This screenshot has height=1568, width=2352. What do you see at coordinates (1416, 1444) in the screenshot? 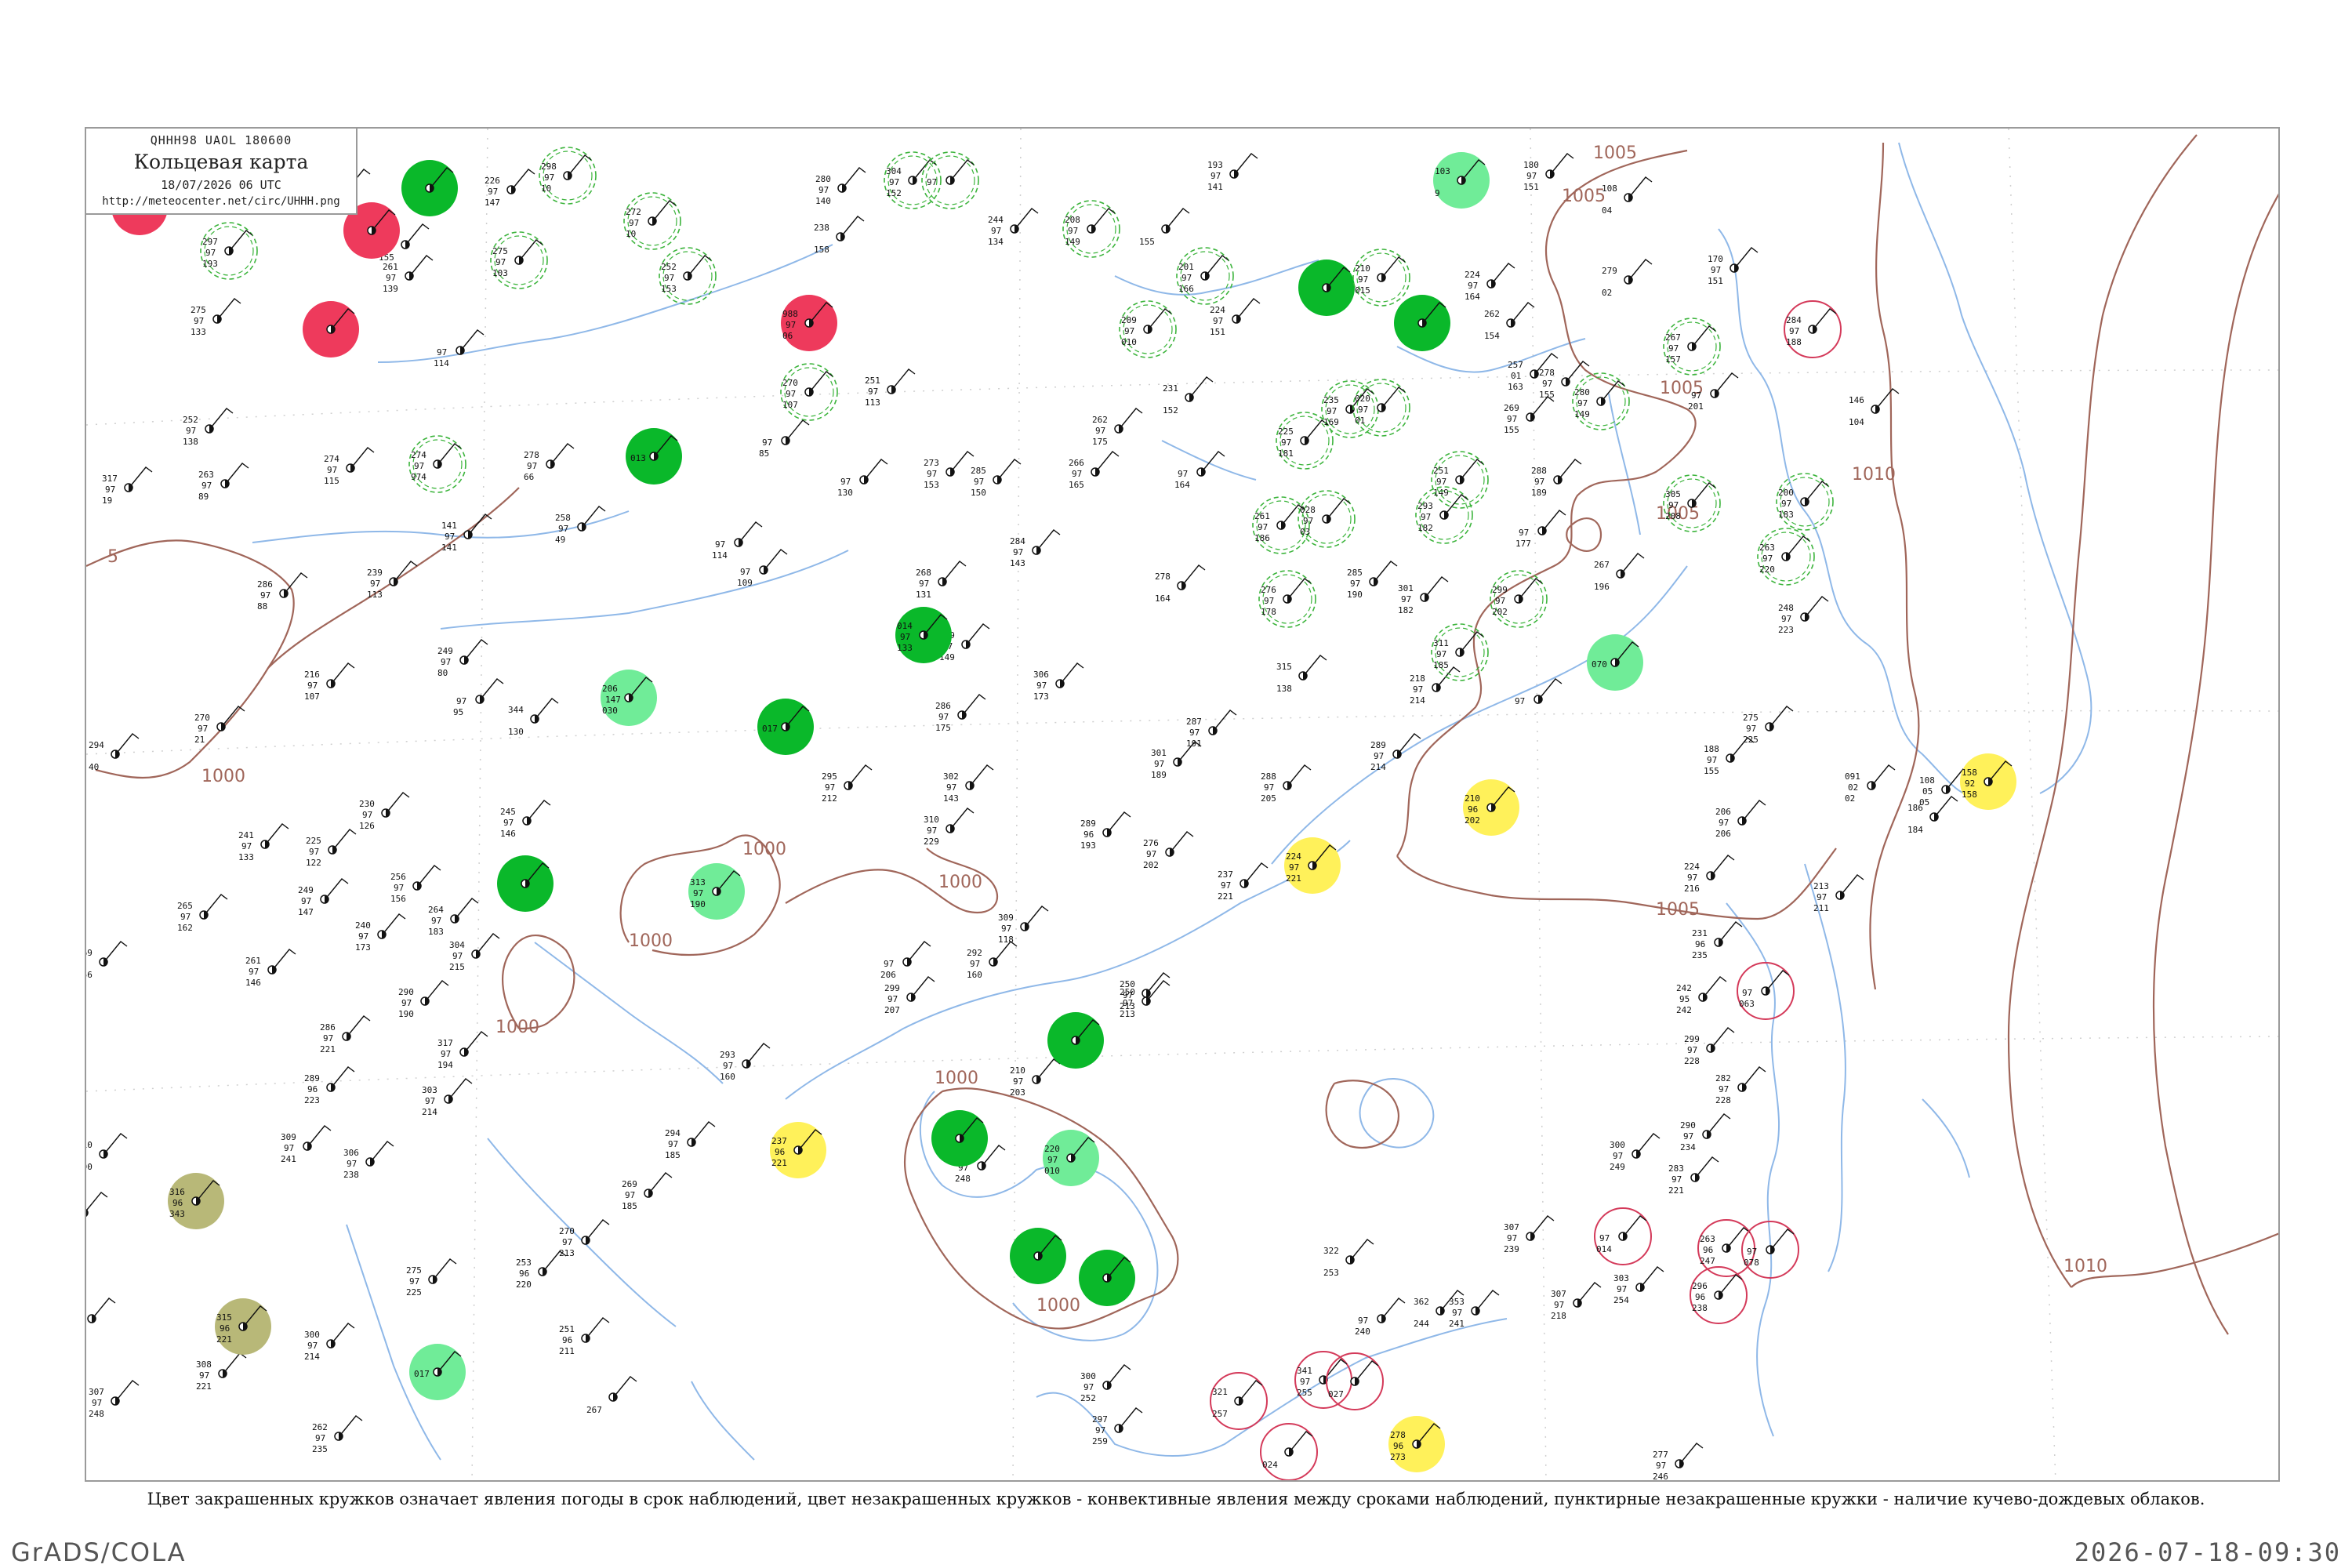
I see `station-plot-yellow: 27896273` at bounding box center [1416, 1444].